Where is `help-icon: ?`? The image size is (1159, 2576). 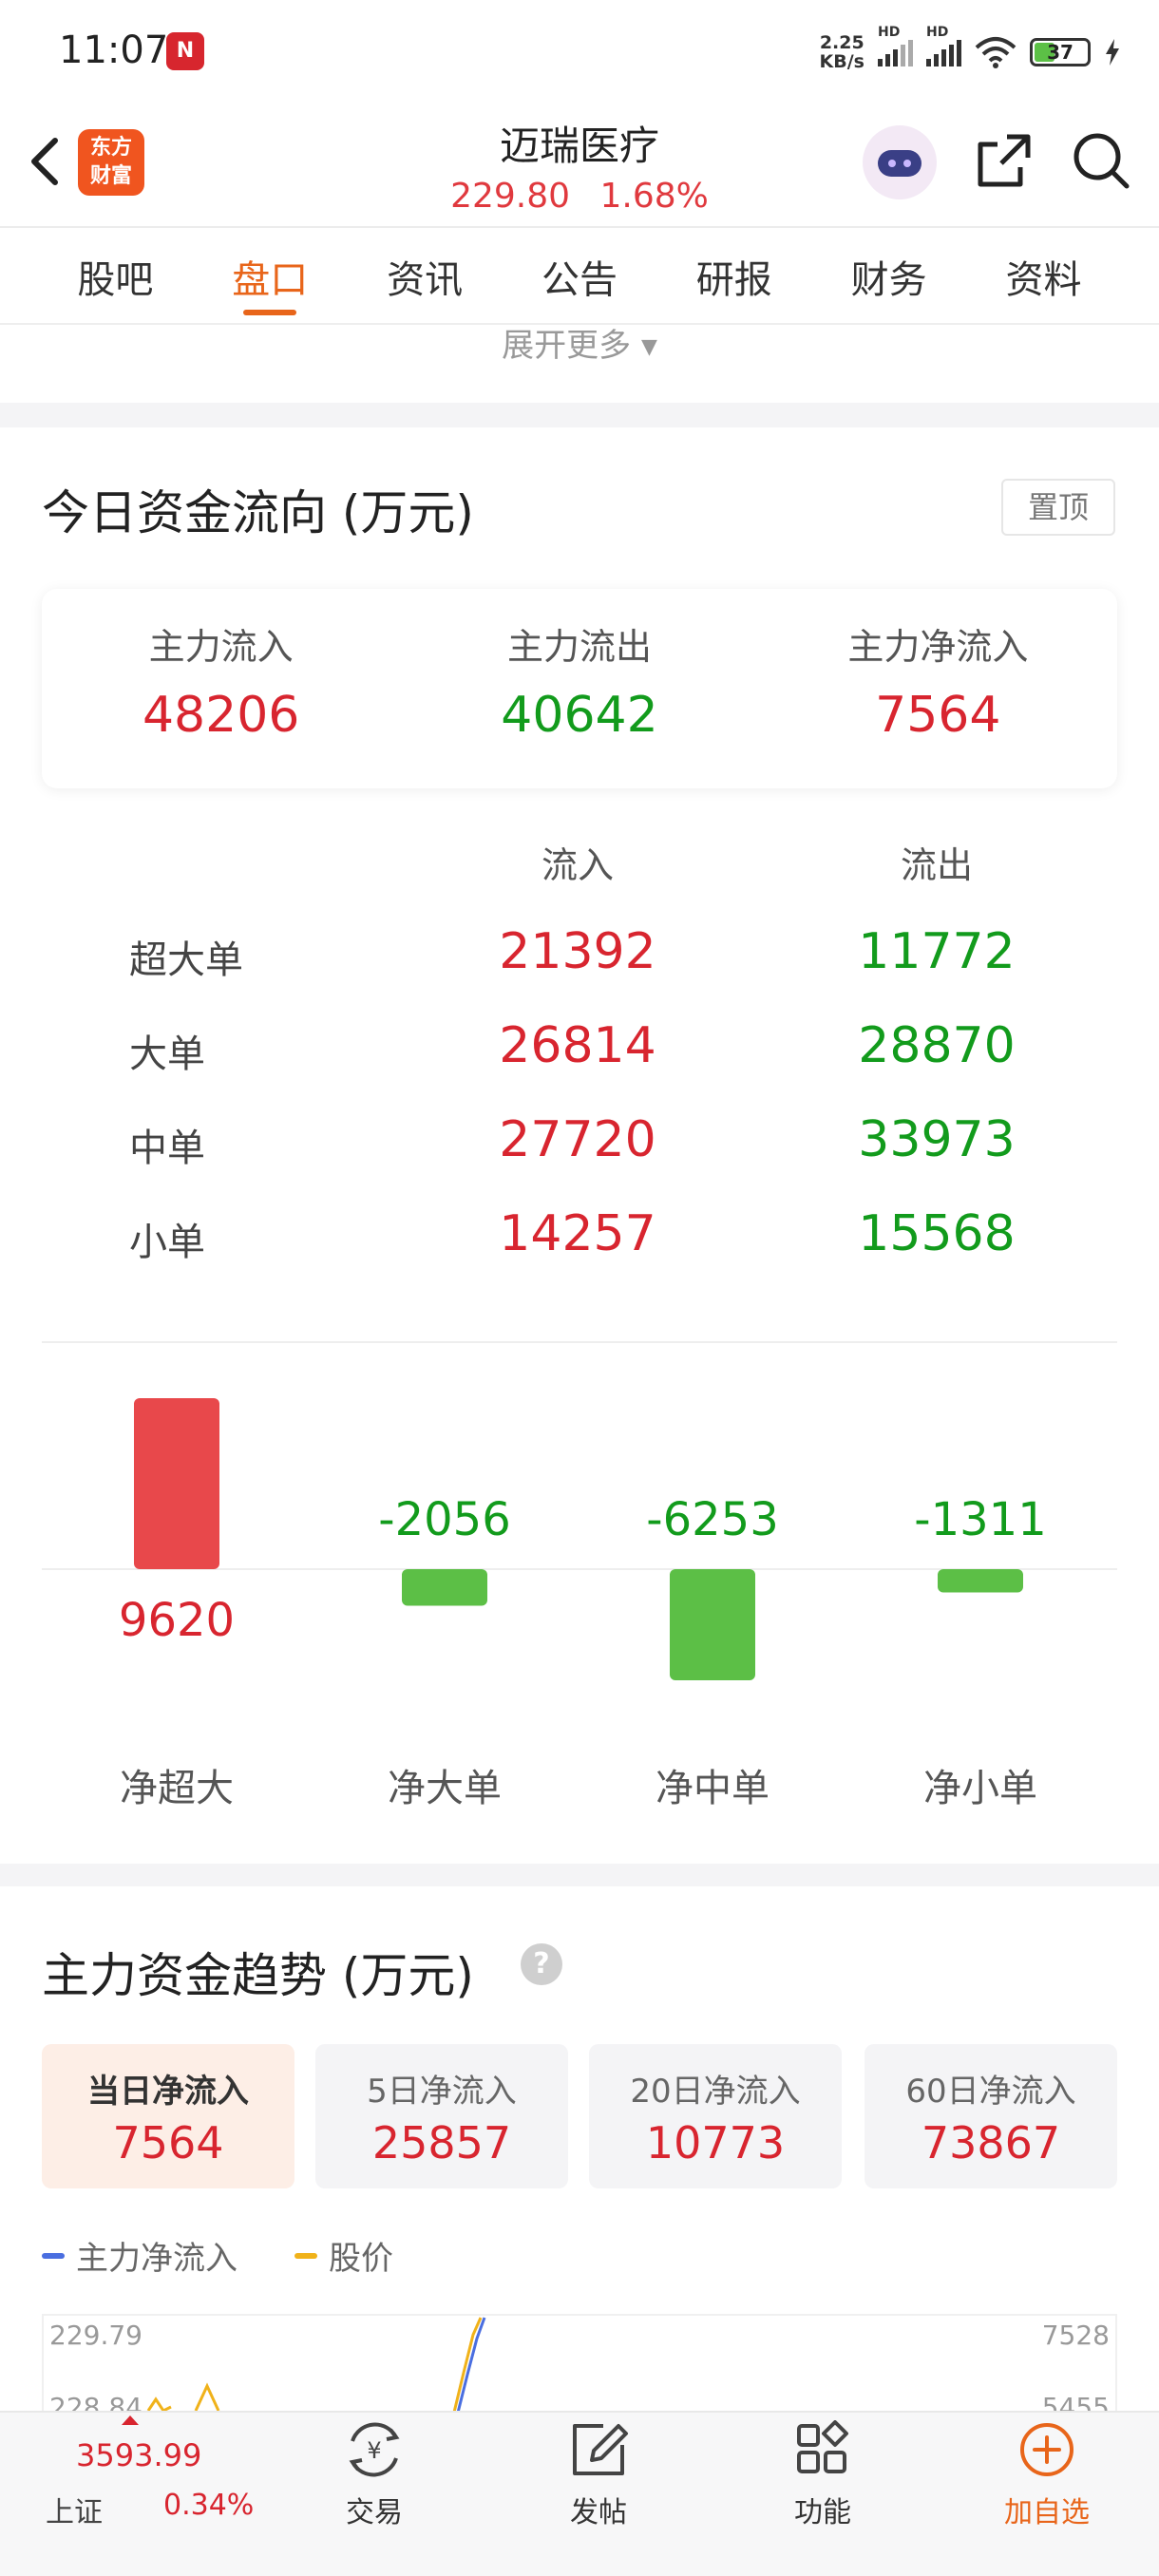
help-icon: ? is located at coordinates (541, 1964).